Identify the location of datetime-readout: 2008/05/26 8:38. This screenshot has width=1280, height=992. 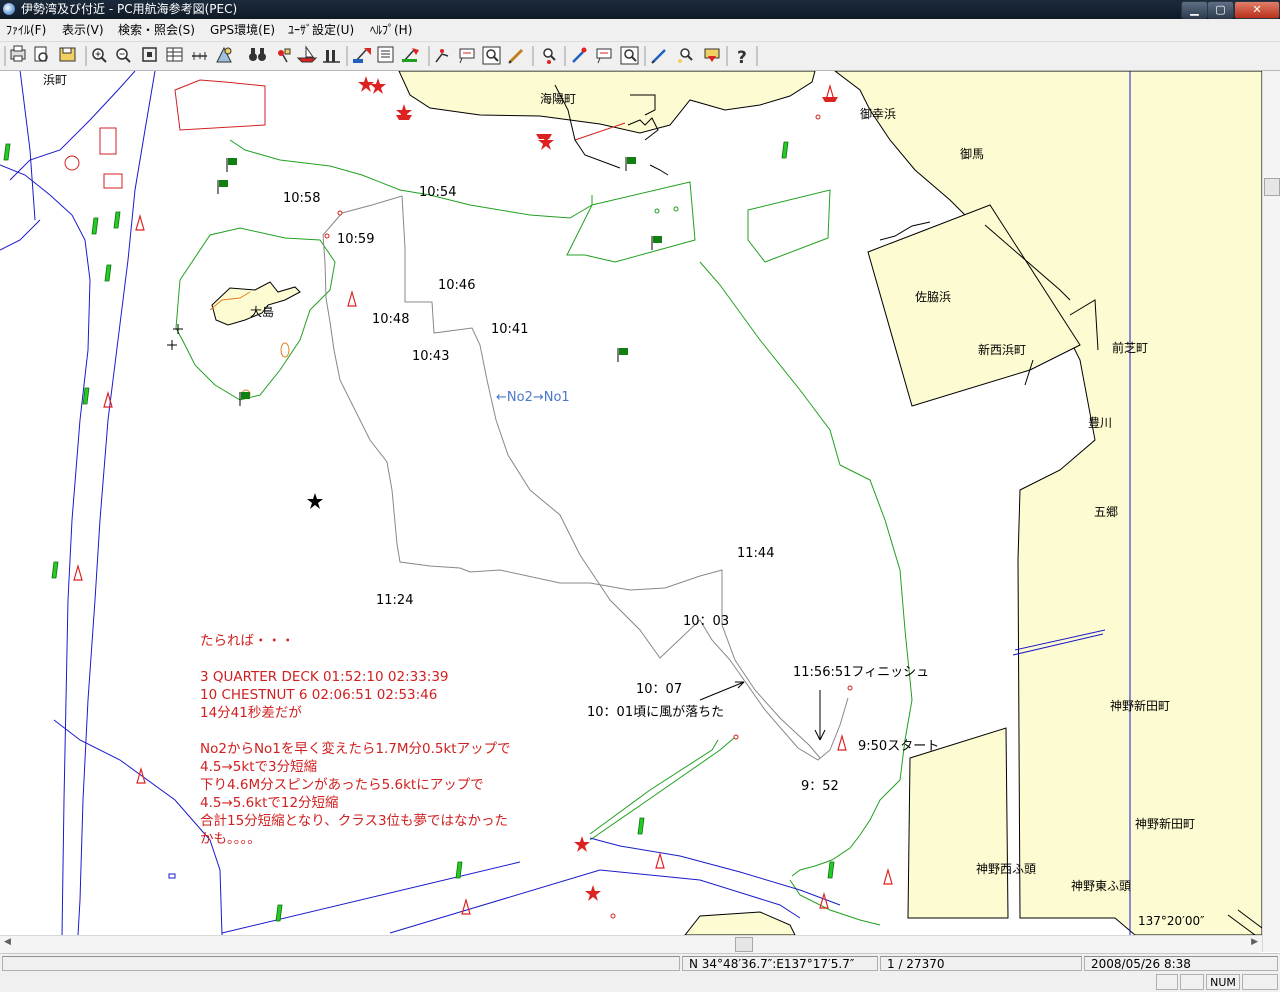
(1181, 963).